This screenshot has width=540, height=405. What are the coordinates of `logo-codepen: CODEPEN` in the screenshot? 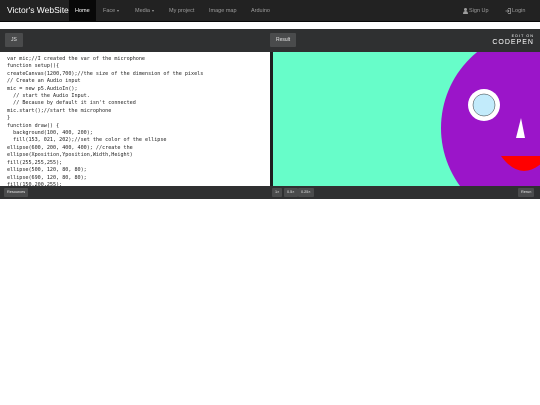 It's located at (513, 42).